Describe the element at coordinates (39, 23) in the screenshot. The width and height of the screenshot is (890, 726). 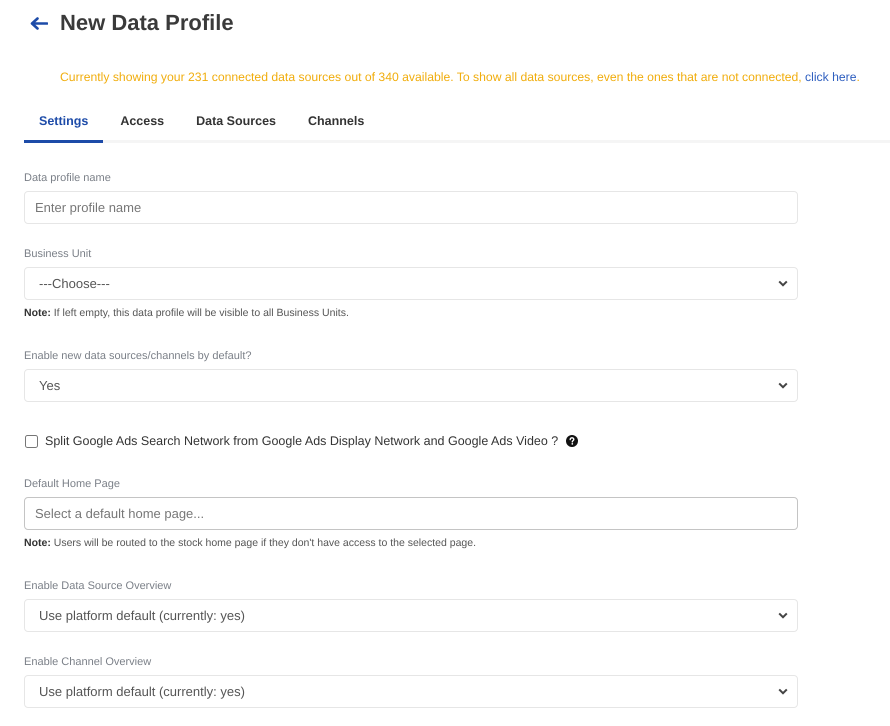
I see `left-arrow-icon` at that location.